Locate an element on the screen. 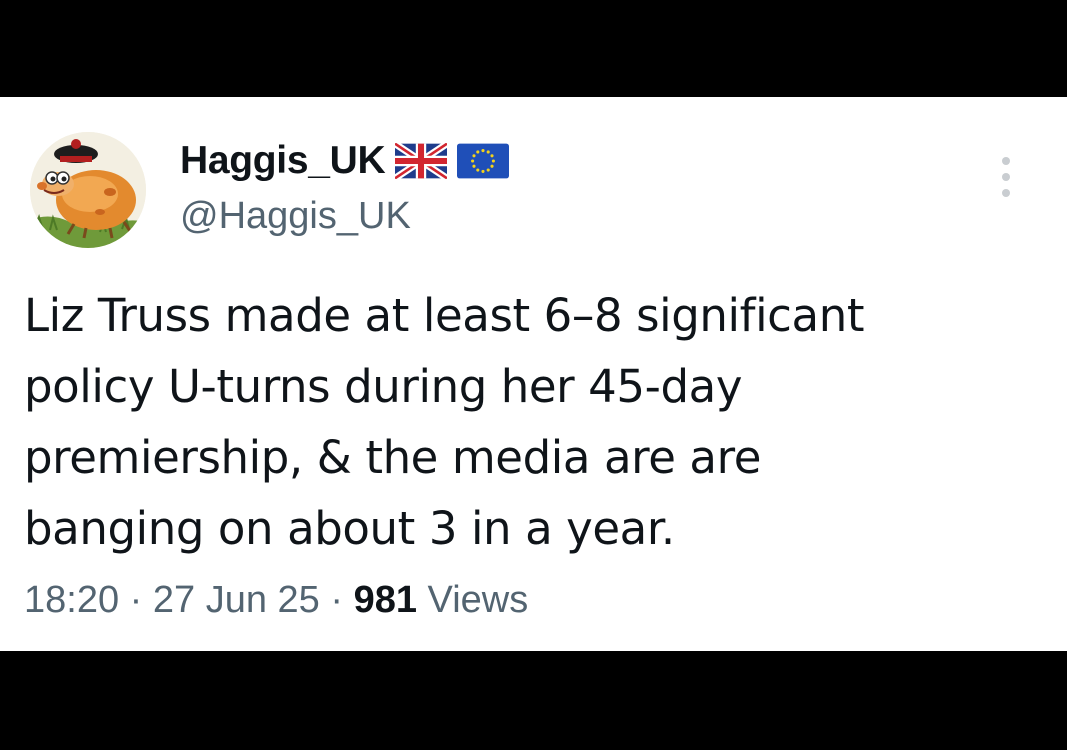 This screenshot has width=1067, height=750. top-black-bar is located at coordinates (533, 48).